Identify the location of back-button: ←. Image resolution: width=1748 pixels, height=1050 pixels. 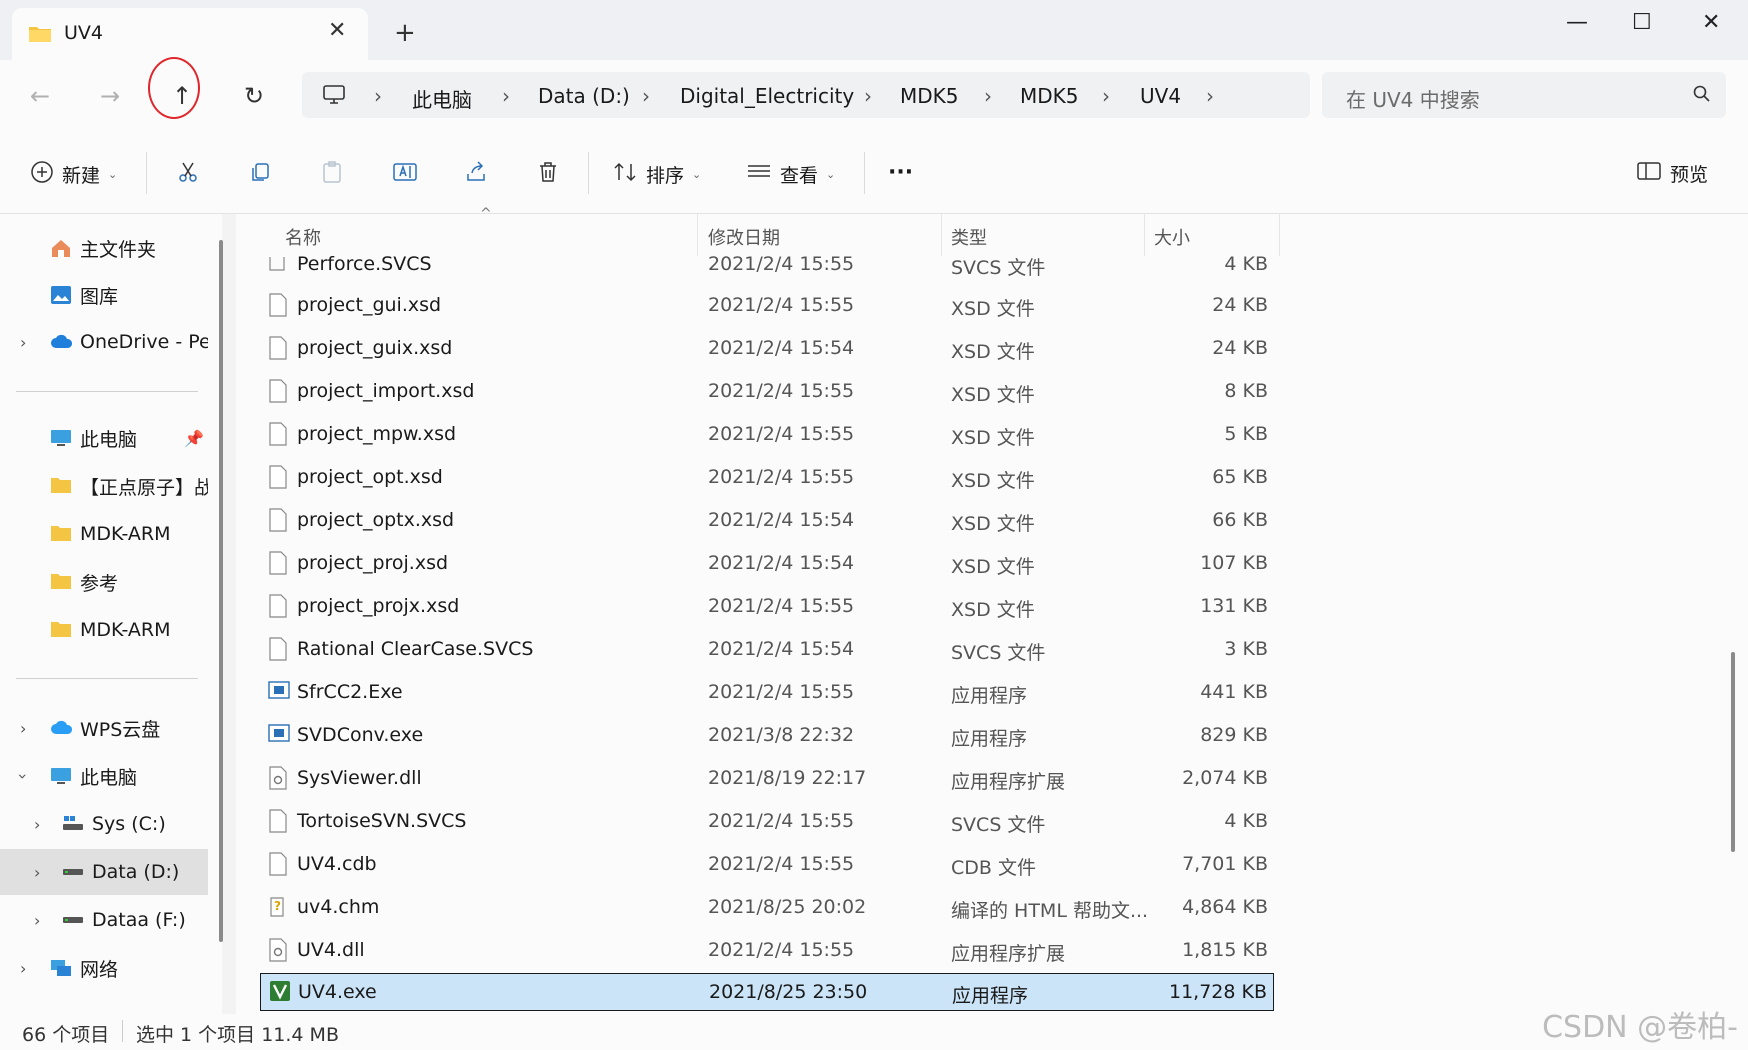
(40, 96).